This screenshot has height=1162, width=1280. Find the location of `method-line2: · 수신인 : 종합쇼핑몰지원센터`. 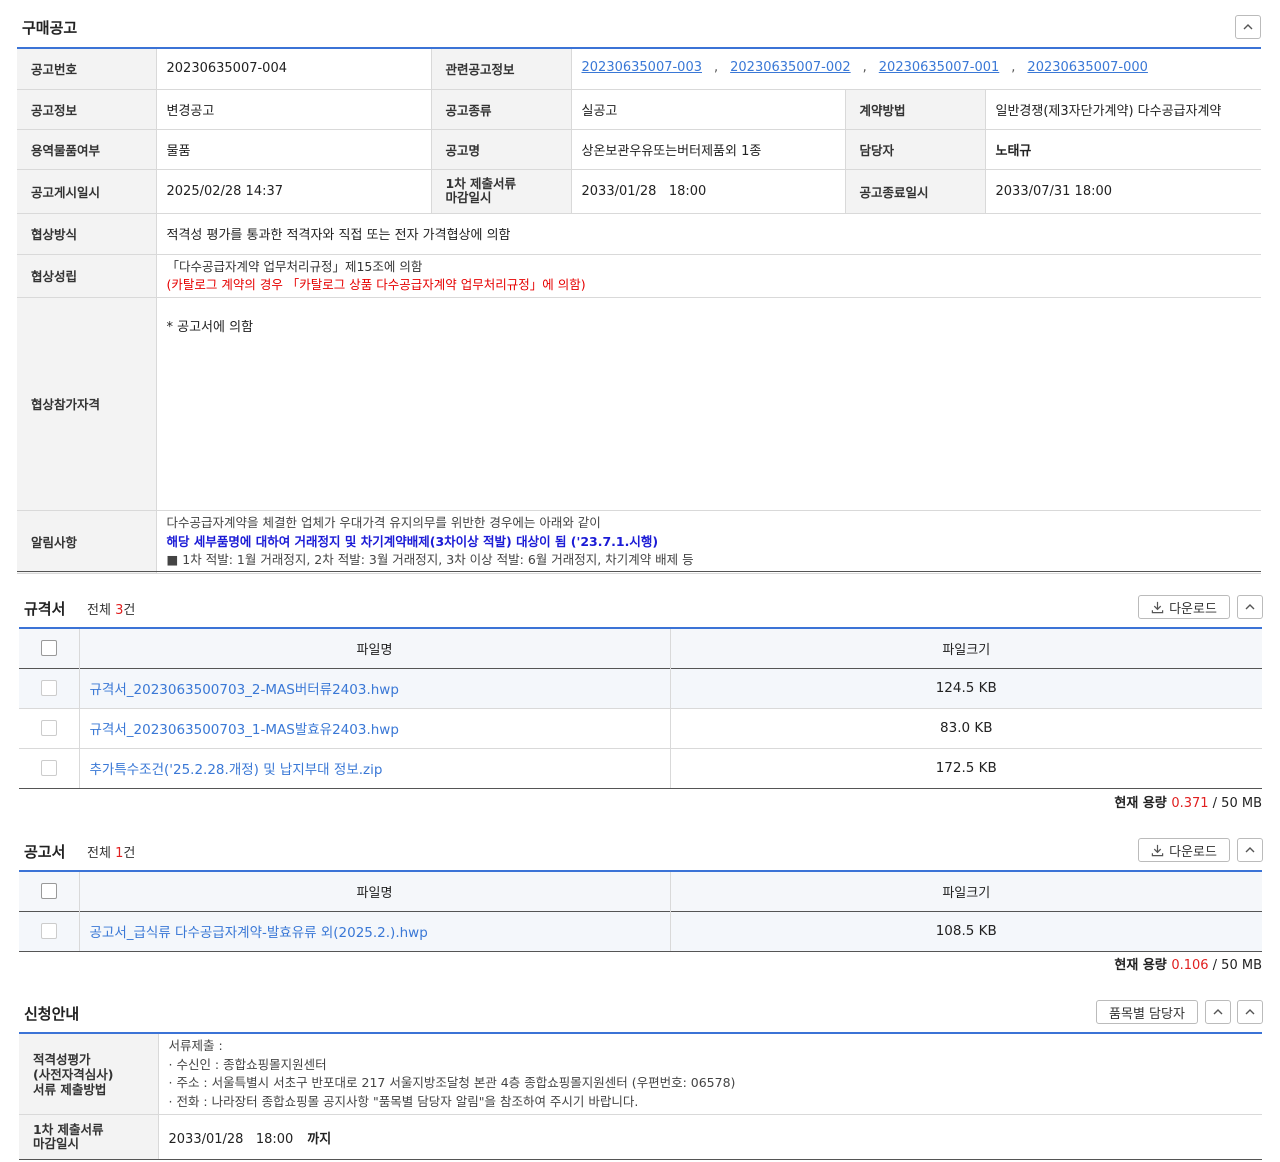

method-line2: · 수신인 : 종합쇼핑몰지원센터 is located at coordinates (247, 1064).